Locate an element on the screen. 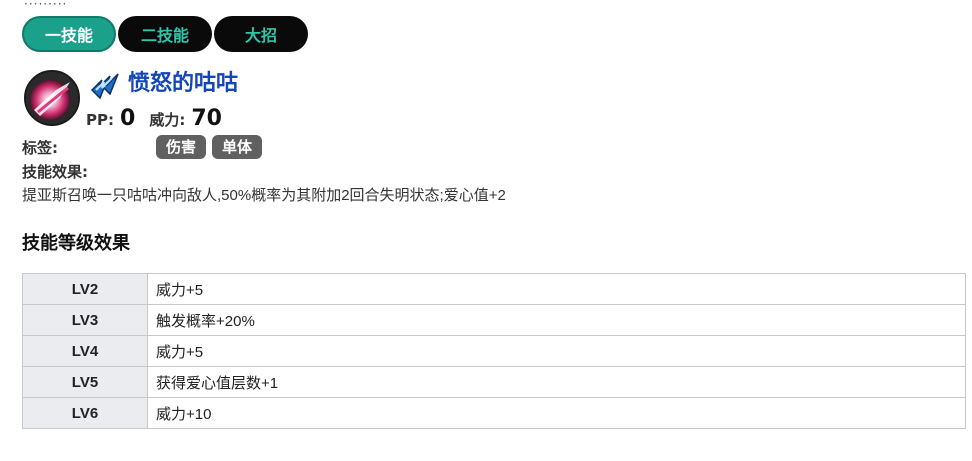 Image resolution: width=972 pixels, height=461 pixels. effect-cell: 威力+10 is located at coordinates (556, 413).